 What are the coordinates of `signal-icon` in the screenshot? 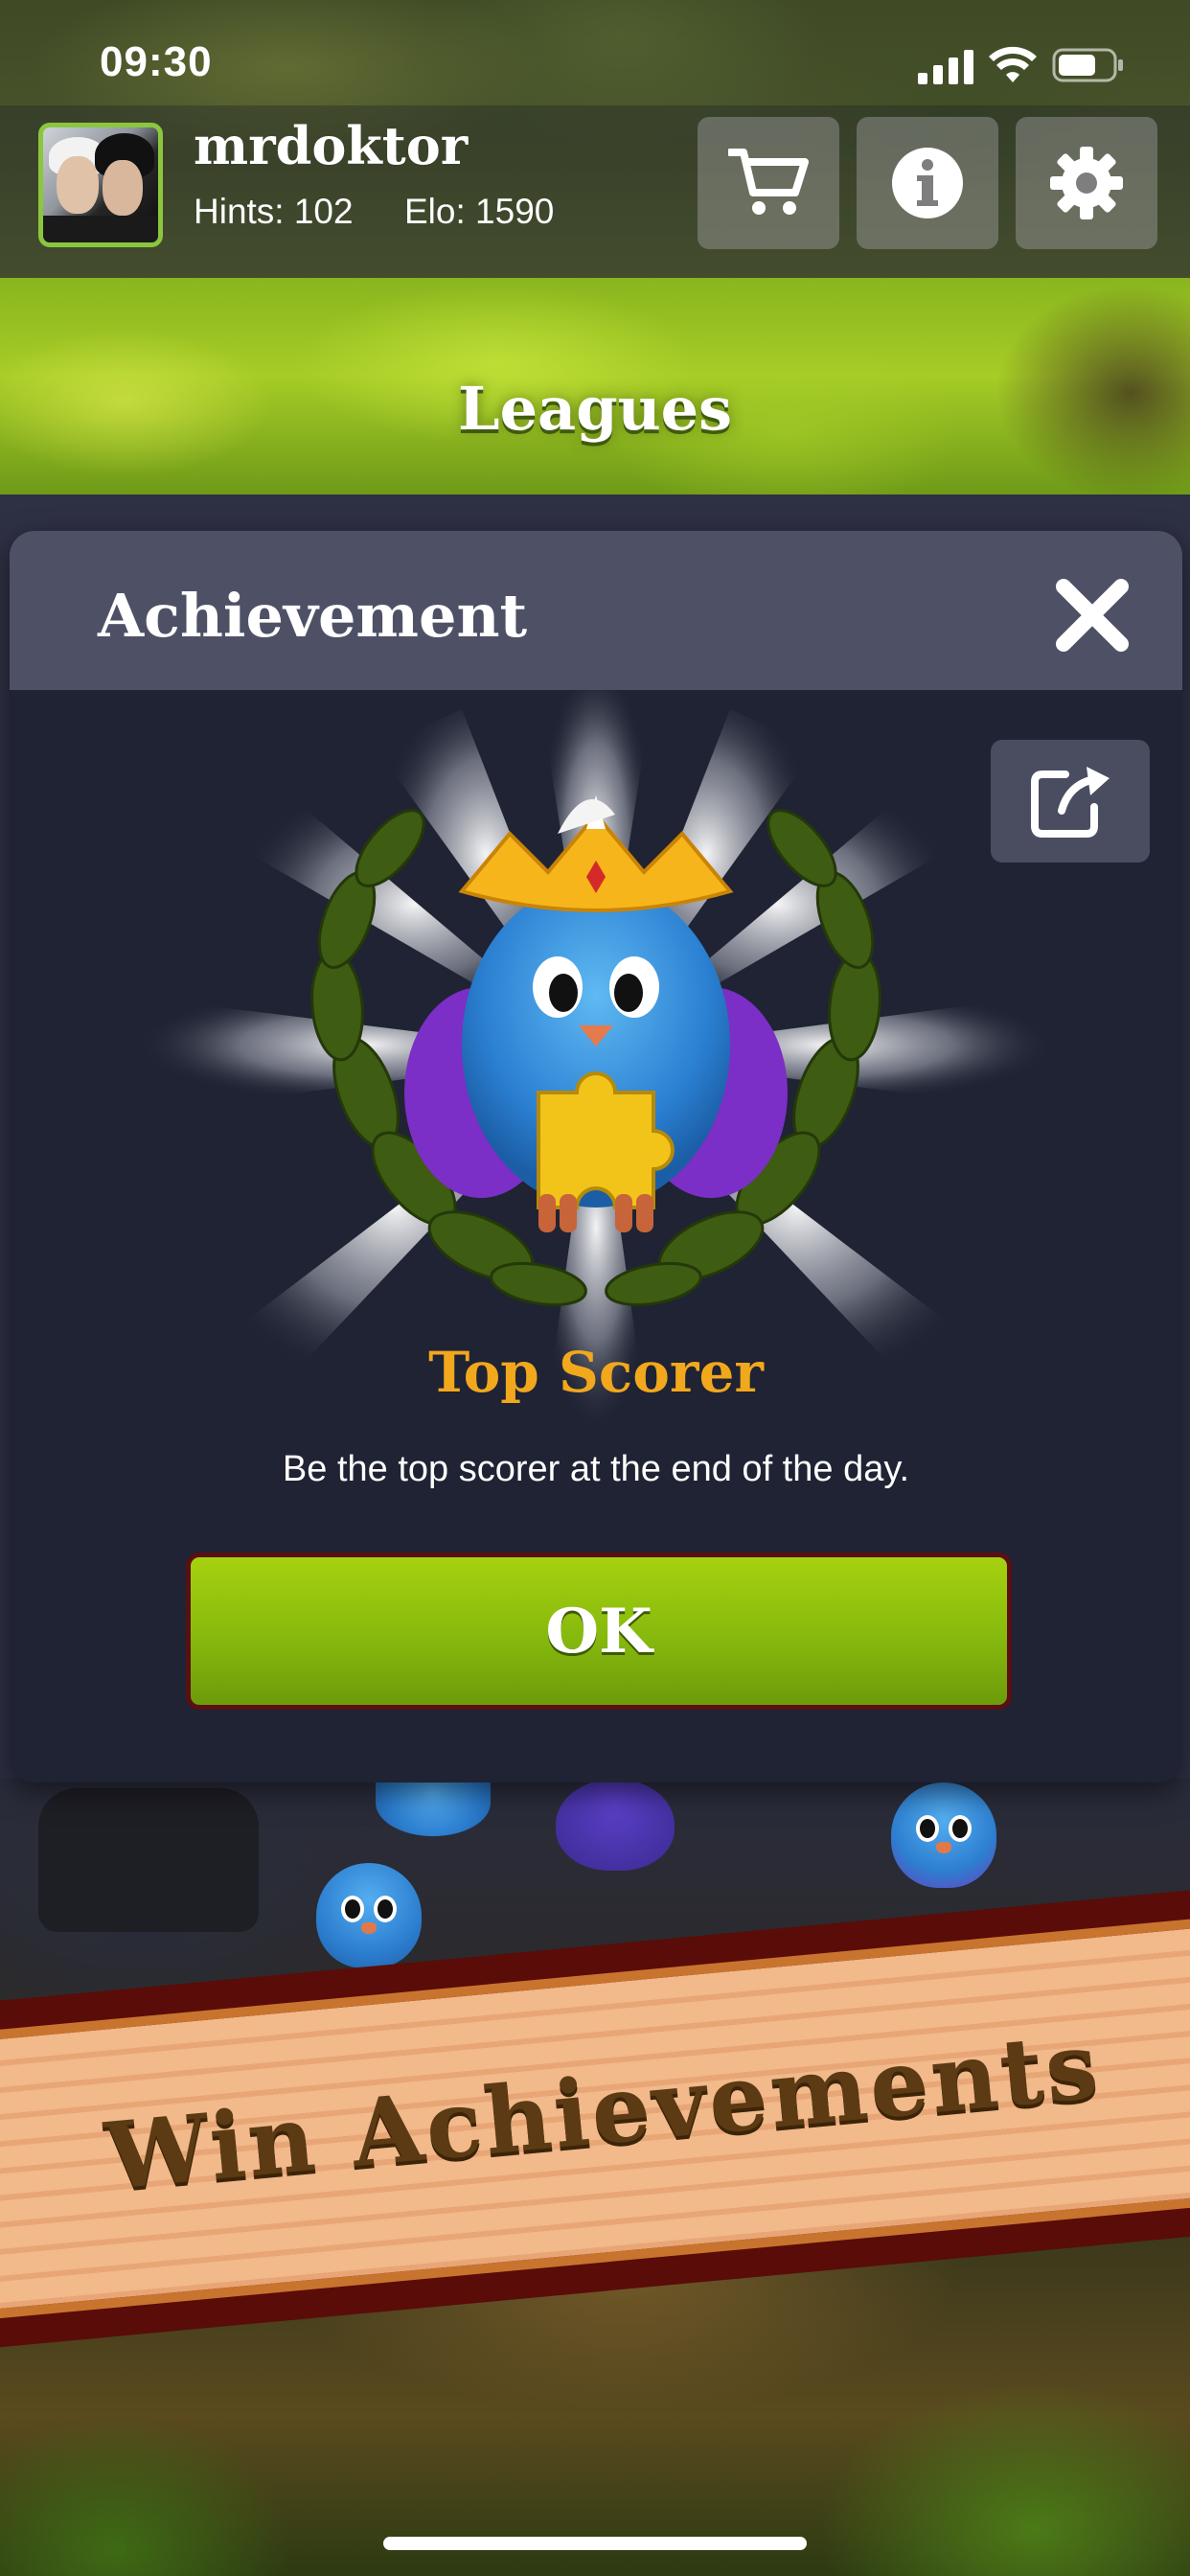 It's located at (947, 69).